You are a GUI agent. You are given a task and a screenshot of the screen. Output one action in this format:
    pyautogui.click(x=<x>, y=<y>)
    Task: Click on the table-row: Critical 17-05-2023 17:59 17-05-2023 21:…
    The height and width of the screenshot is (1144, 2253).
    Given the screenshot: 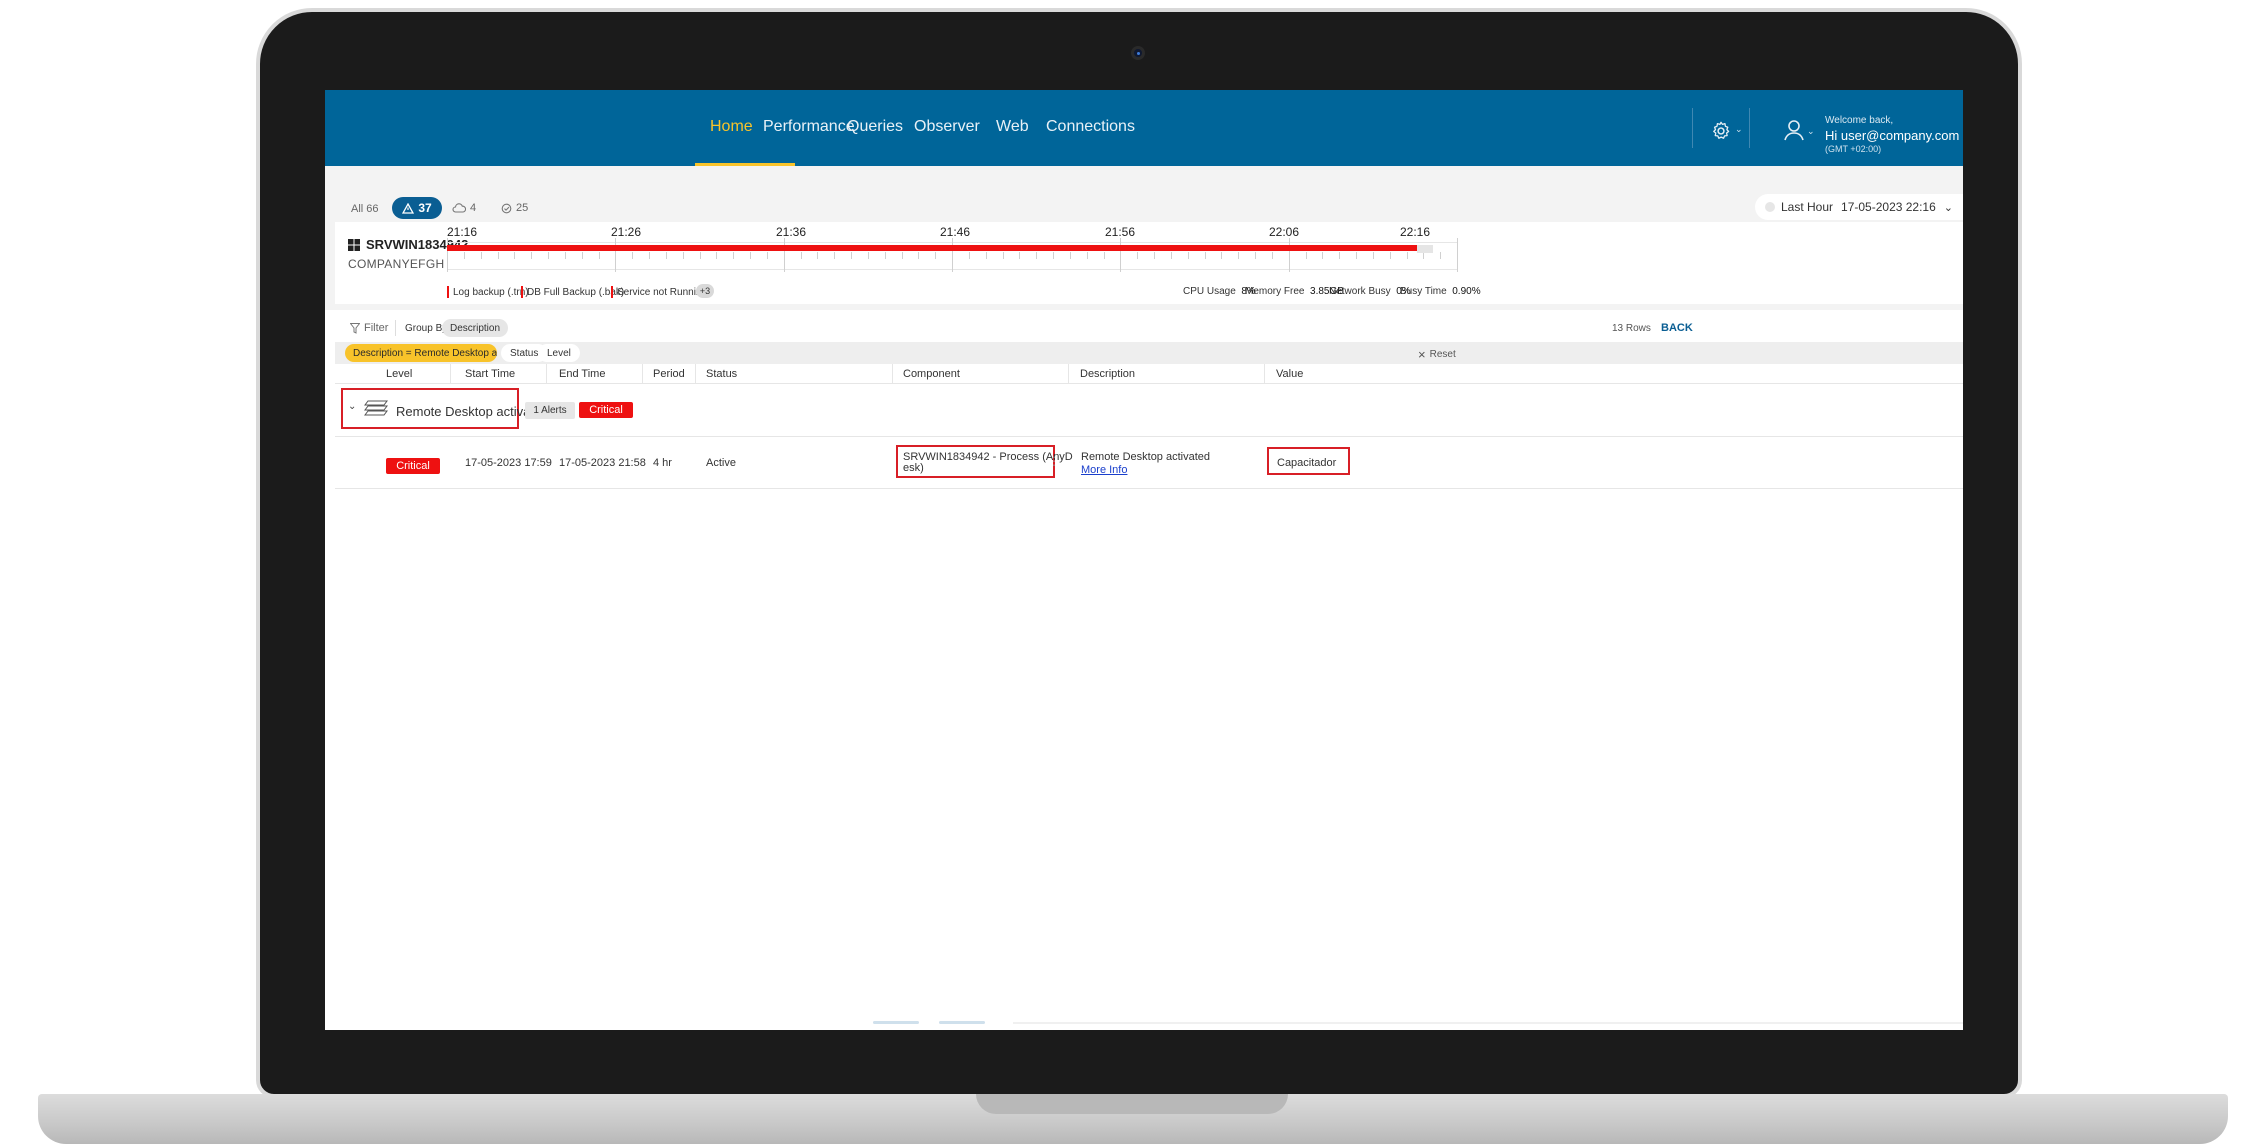 What is the action you would take?
    pyautogui.click(x=1149, y=463)
    